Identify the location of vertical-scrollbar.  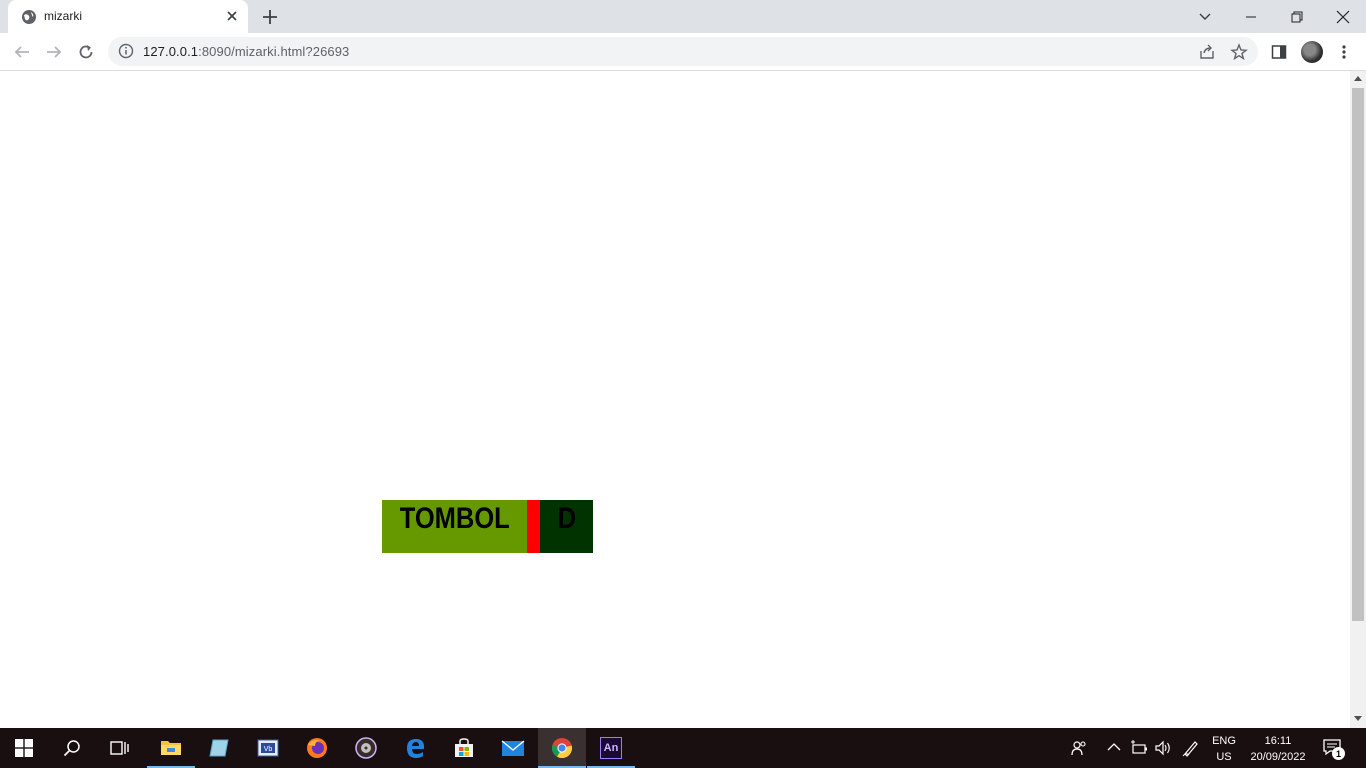
(1358, 399).